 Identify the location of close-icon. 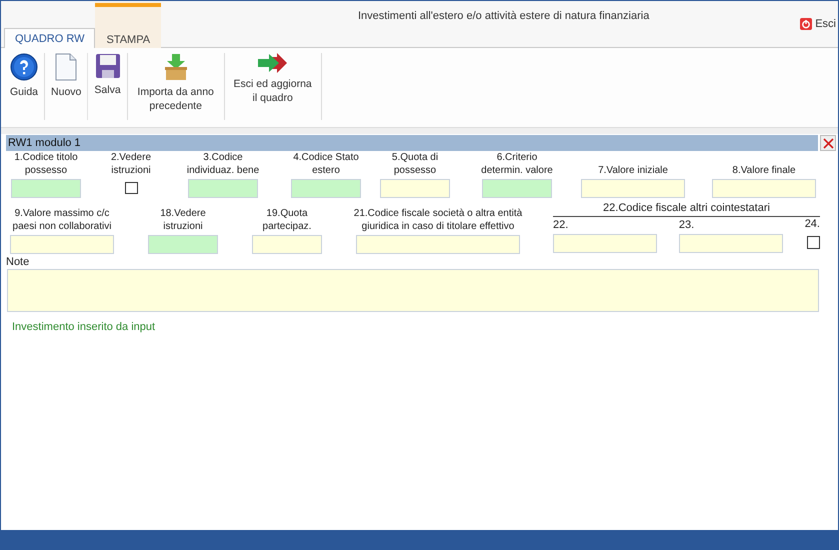
(828, 143).